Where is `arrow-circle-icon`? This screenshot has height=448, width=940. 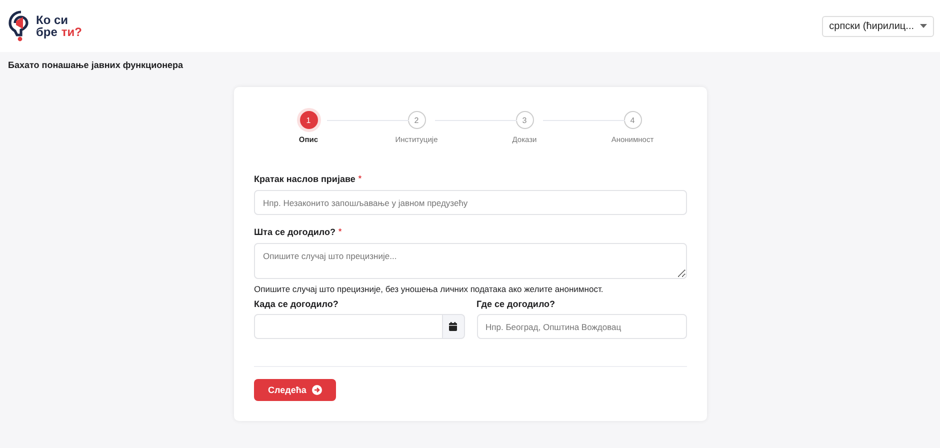 arrow-circle-icon is located at coordinates (317, 390).